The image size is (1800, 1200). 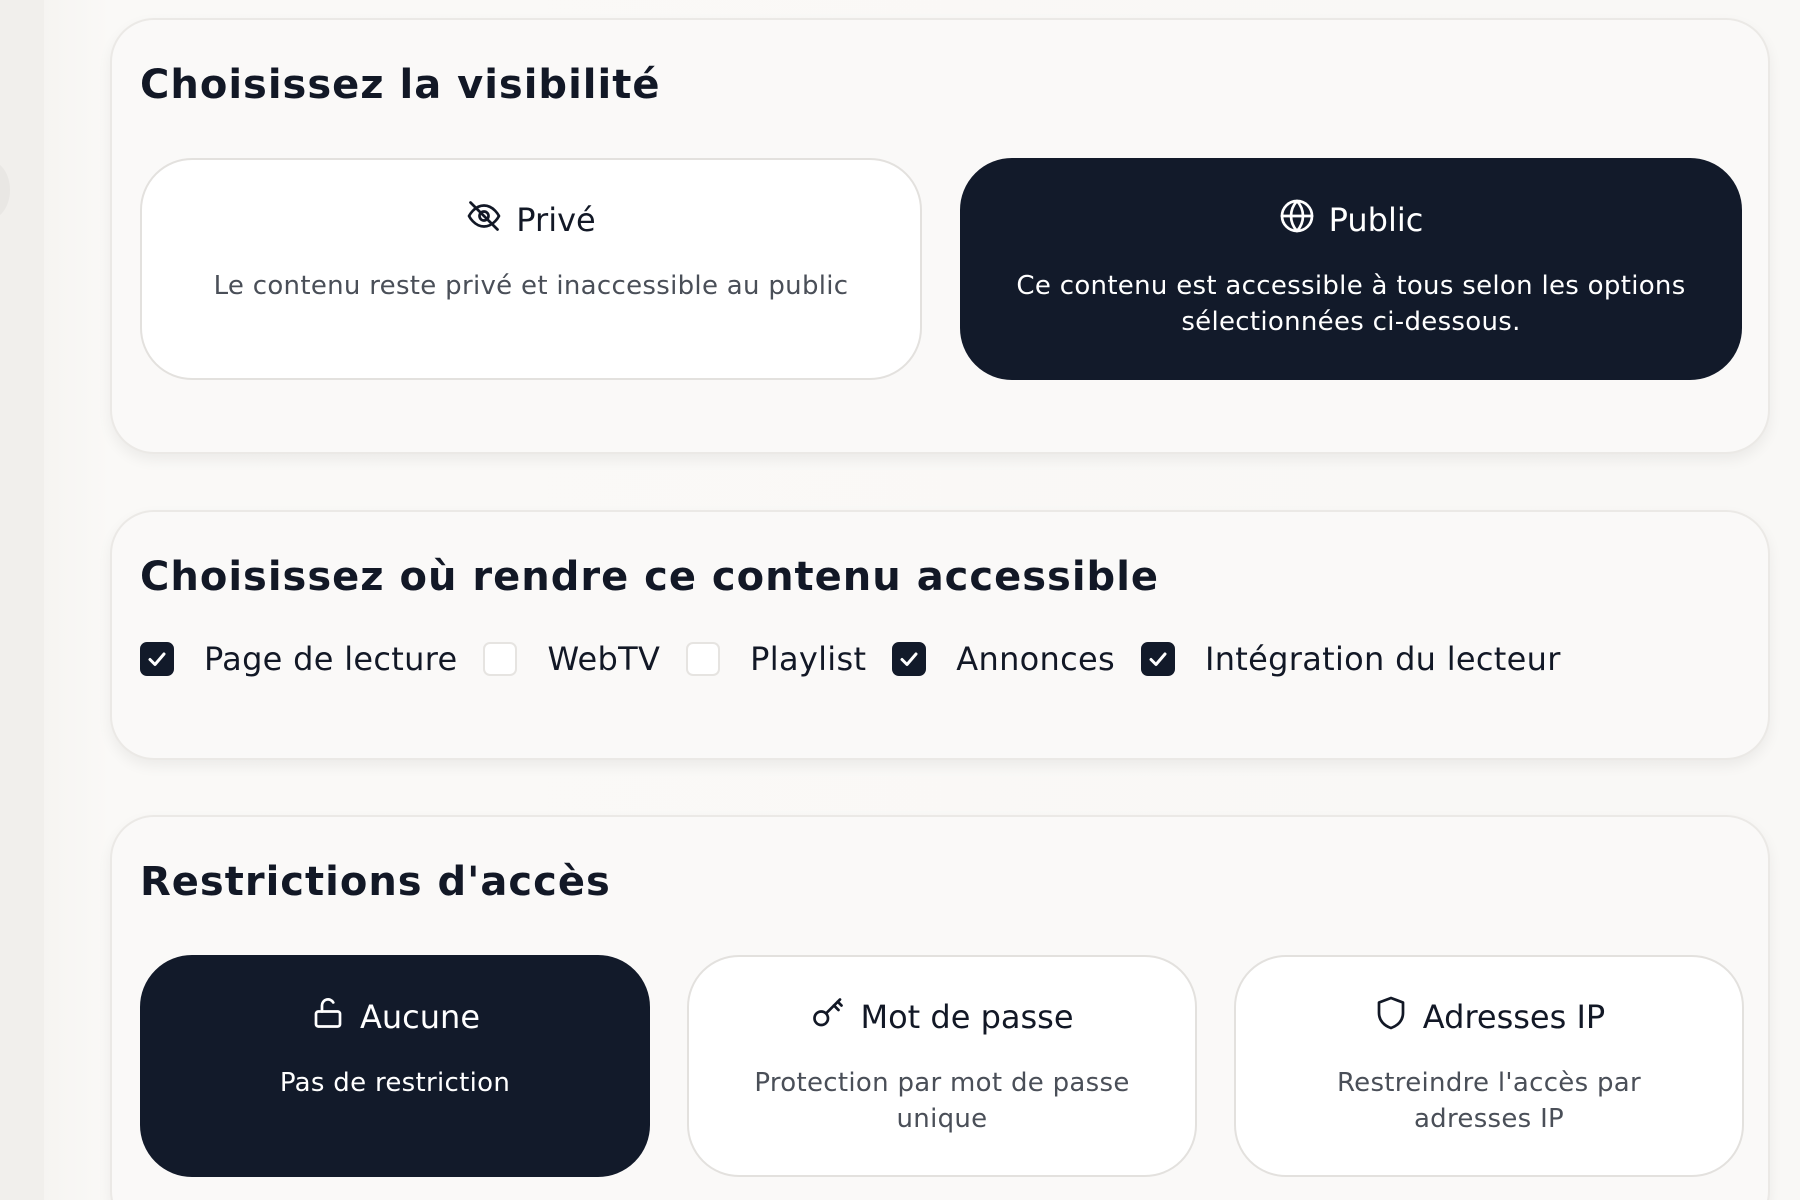 I want to click on checkbox-item-page-de-lecture: Page de lecture, so click(x=298, y=659).